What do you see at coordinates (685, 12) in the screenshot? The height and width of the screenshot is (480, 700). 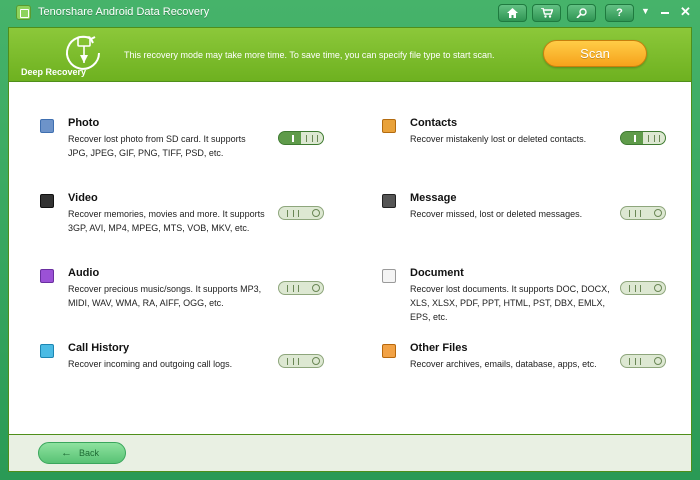 I see `close-button: ✕` at bounding box center [685, 12].